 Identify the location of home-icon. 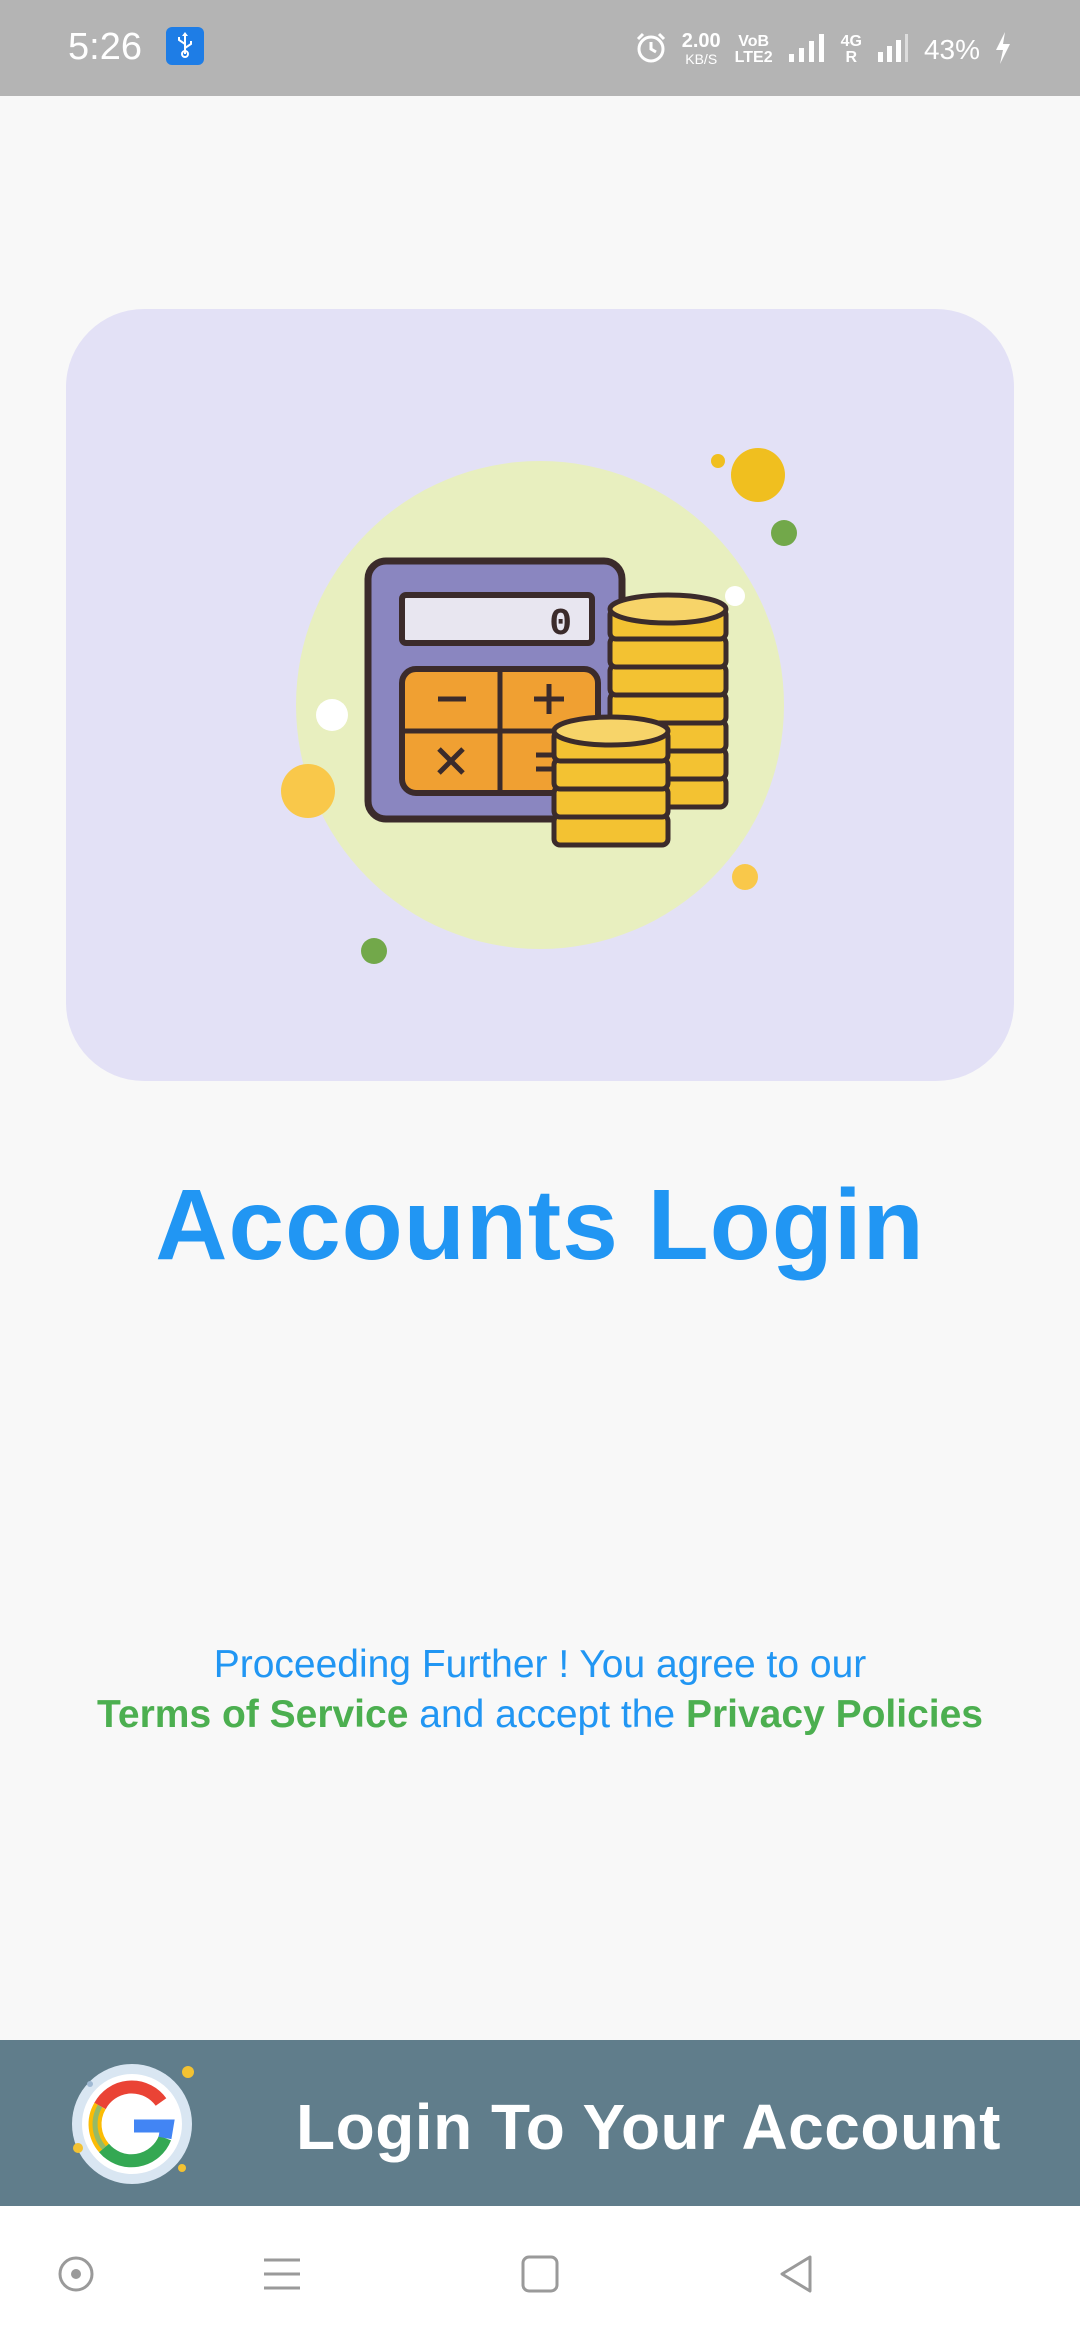
(540, 2274).